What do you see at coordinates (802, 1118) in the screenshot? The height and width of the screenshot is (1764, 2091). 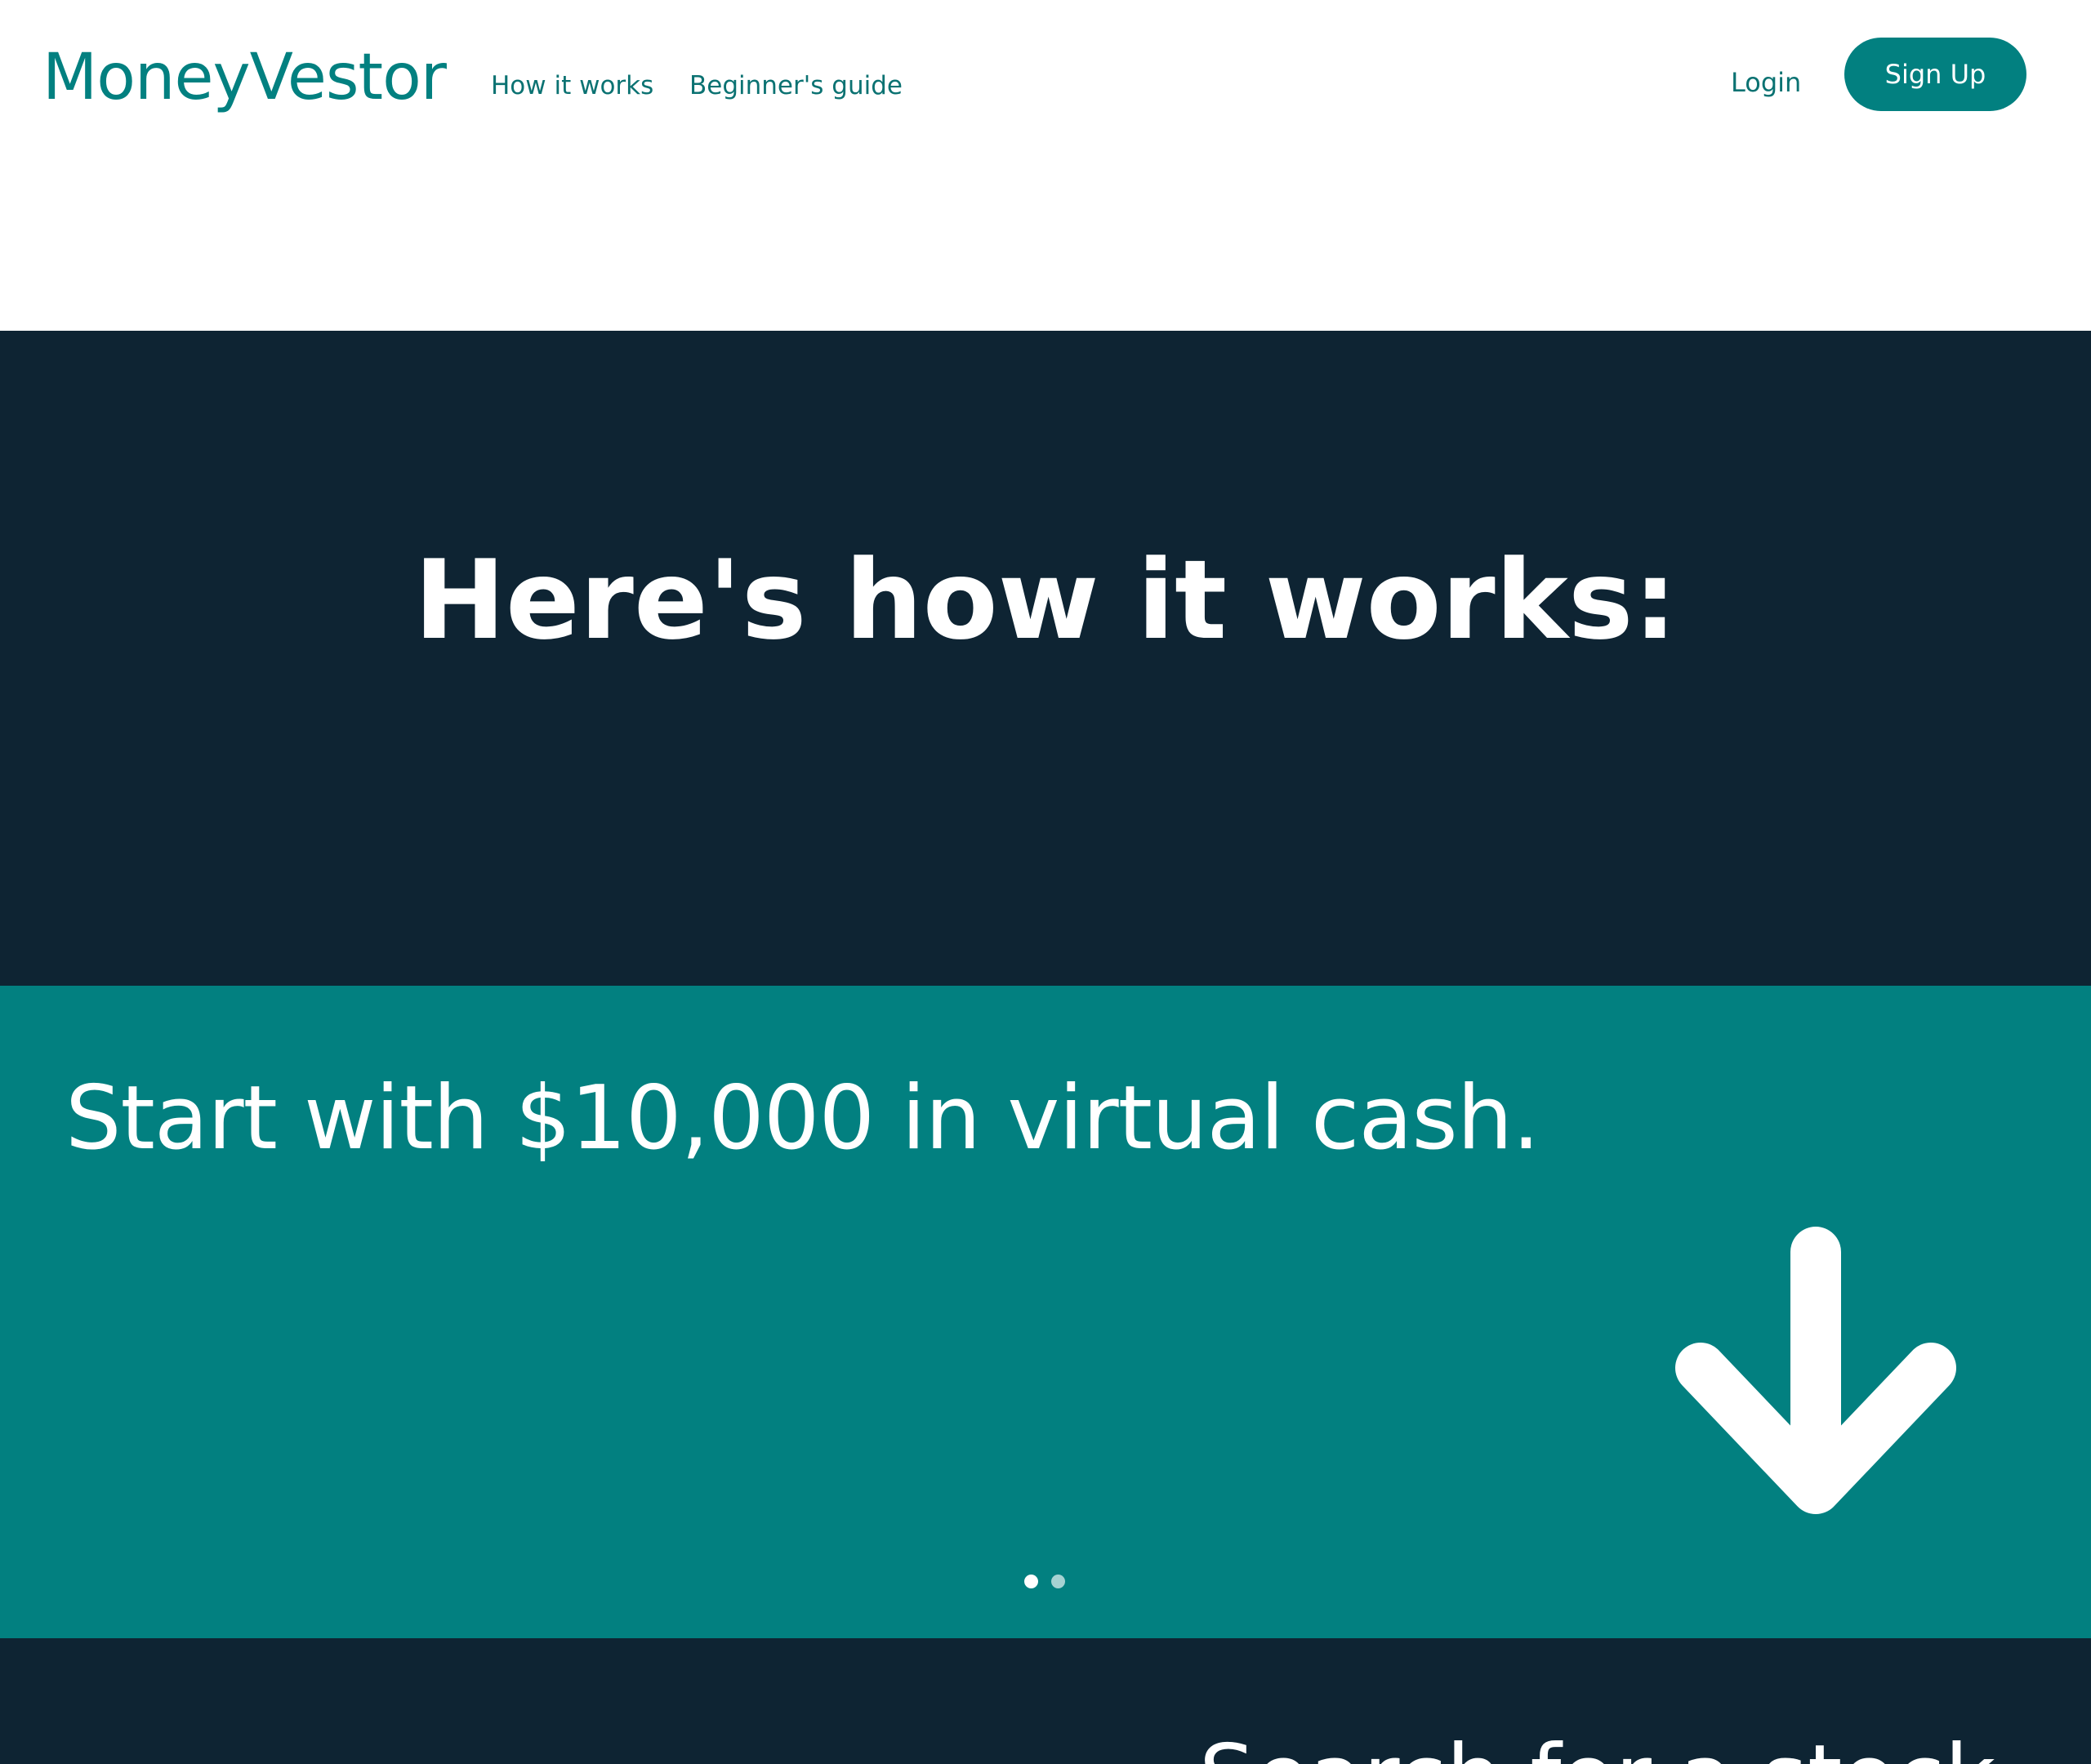 I see `step-text: Start with $10,000 in virtual cash.` at bounding box center [802, 1118].